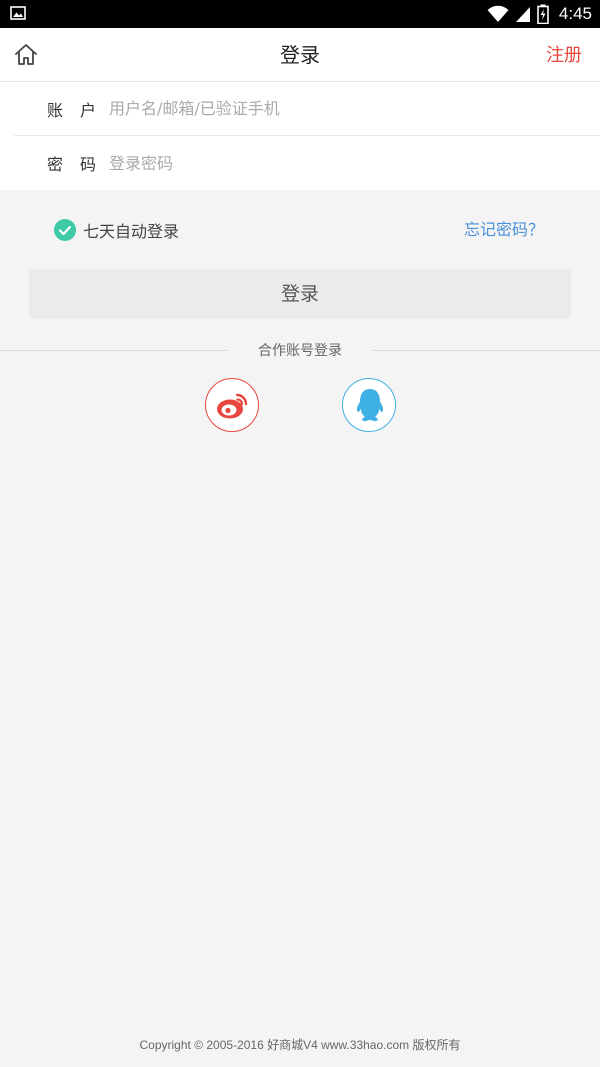 This screenshot has width=600, height=1067. What do you see at coordinates (504, 230) in the screenshot?
I see `forgot-password-link: 忘记密码？` at bounding box center [504, 230].